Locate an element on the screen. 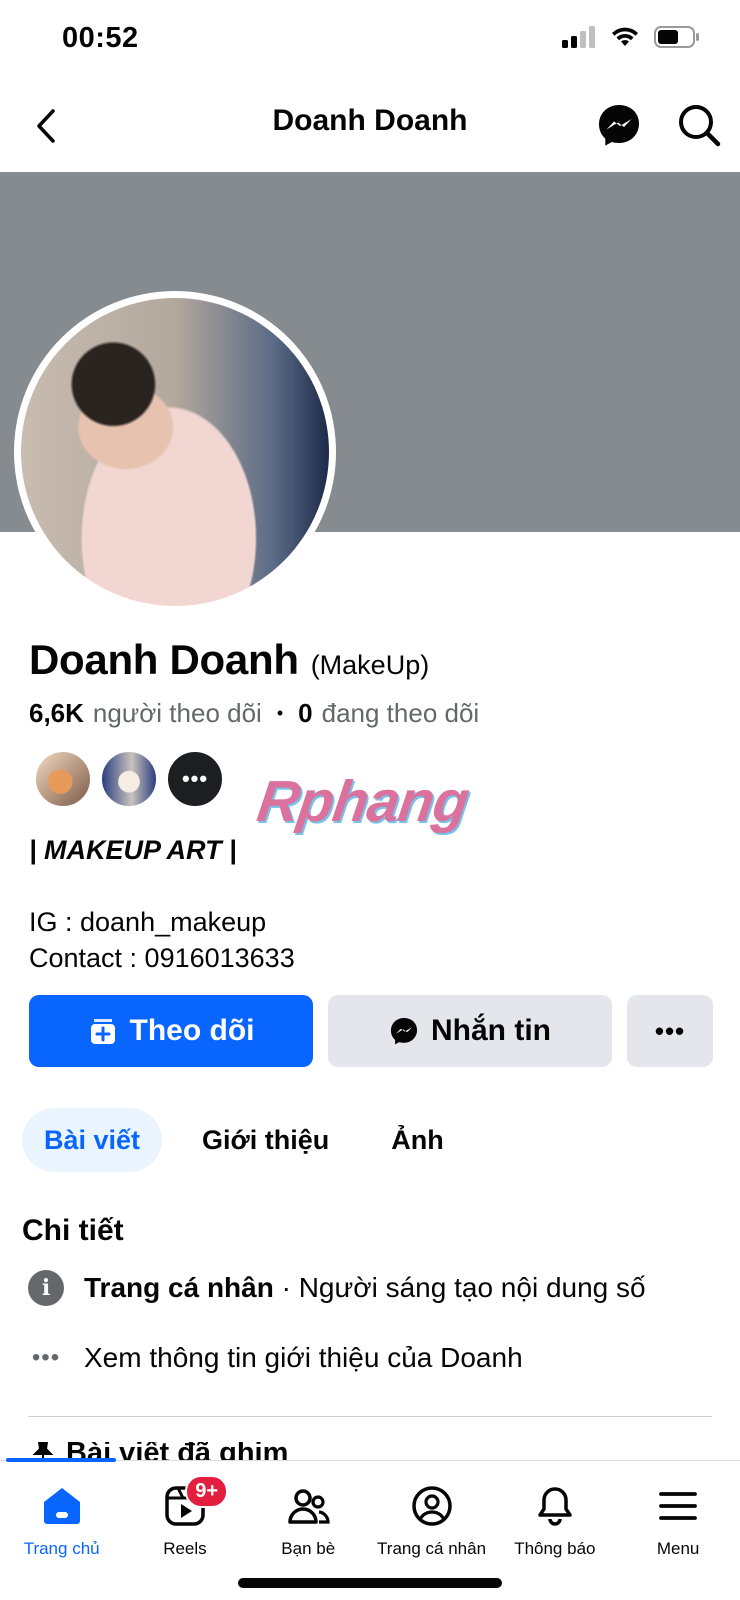 The image size is (740, 1600). reels-badge: 9+ is located at coordinates (207, 1491).